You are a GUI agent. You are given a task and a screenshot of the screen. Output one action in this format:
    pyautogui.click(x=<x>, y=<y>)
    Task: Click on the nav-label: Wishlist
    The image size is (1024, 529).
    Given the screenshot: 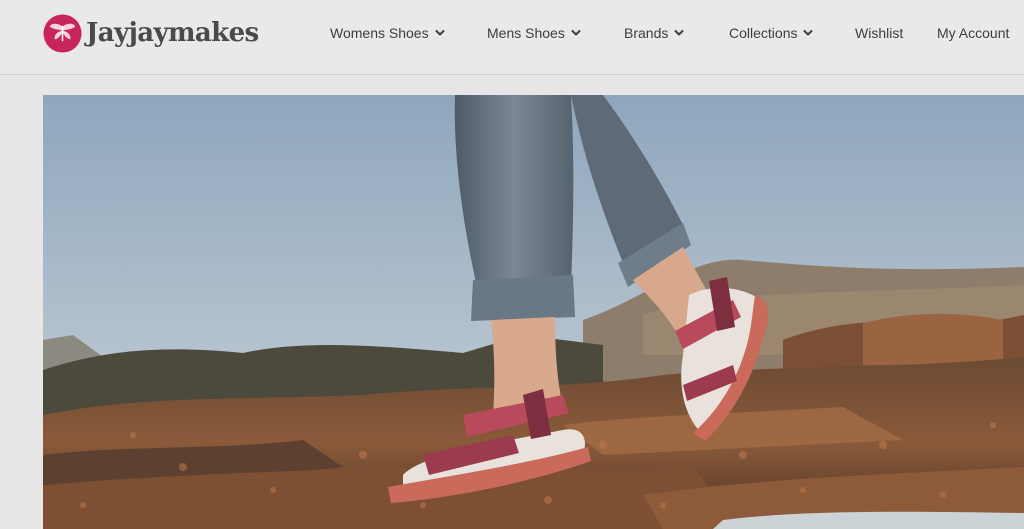 What is the action you would take?
    pyautogui.click(x=879, y=33)
    